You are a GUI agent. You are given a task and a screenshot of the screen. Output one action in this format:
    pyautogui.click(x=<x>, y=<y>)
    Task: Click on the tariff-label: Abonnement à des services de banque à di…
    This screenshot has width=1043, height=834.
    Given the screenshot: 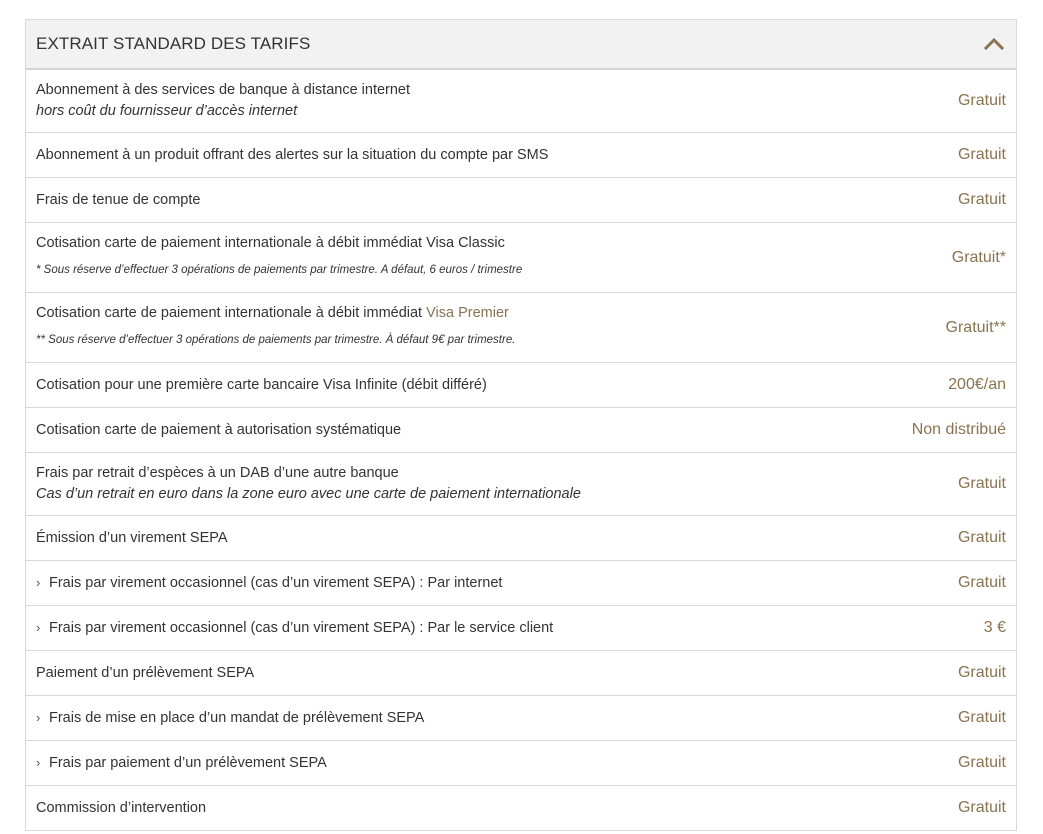 What is the action you would take?
    pyautogui.click(x=223, y=90)
    